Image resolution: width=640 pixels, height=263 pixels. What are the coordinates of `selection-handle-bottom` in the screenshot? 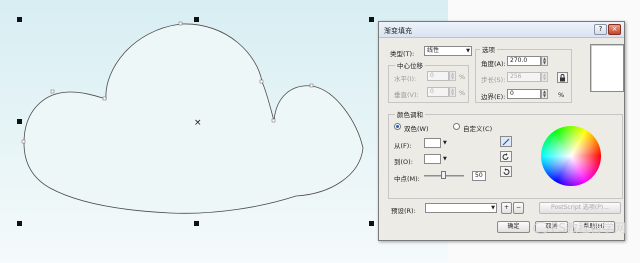 It's located at (196, 223).